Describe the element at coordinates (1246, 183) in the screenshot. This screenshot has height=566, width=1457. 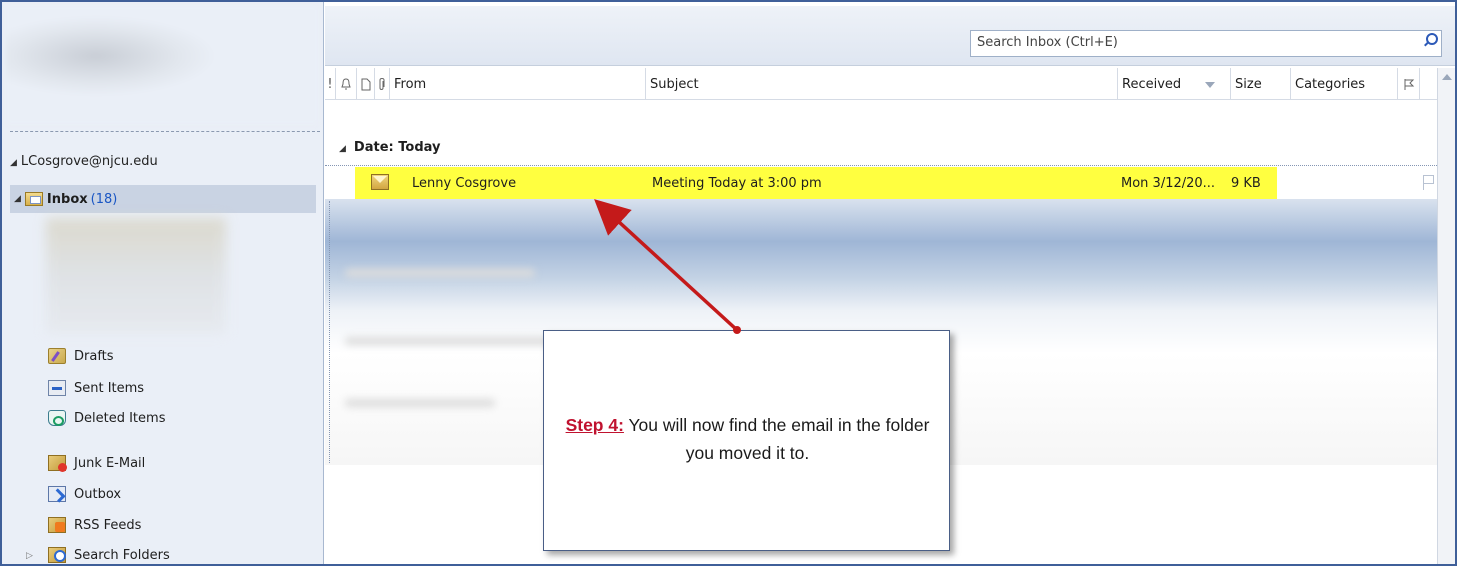
I see `message-size: 9 KB` at that location.